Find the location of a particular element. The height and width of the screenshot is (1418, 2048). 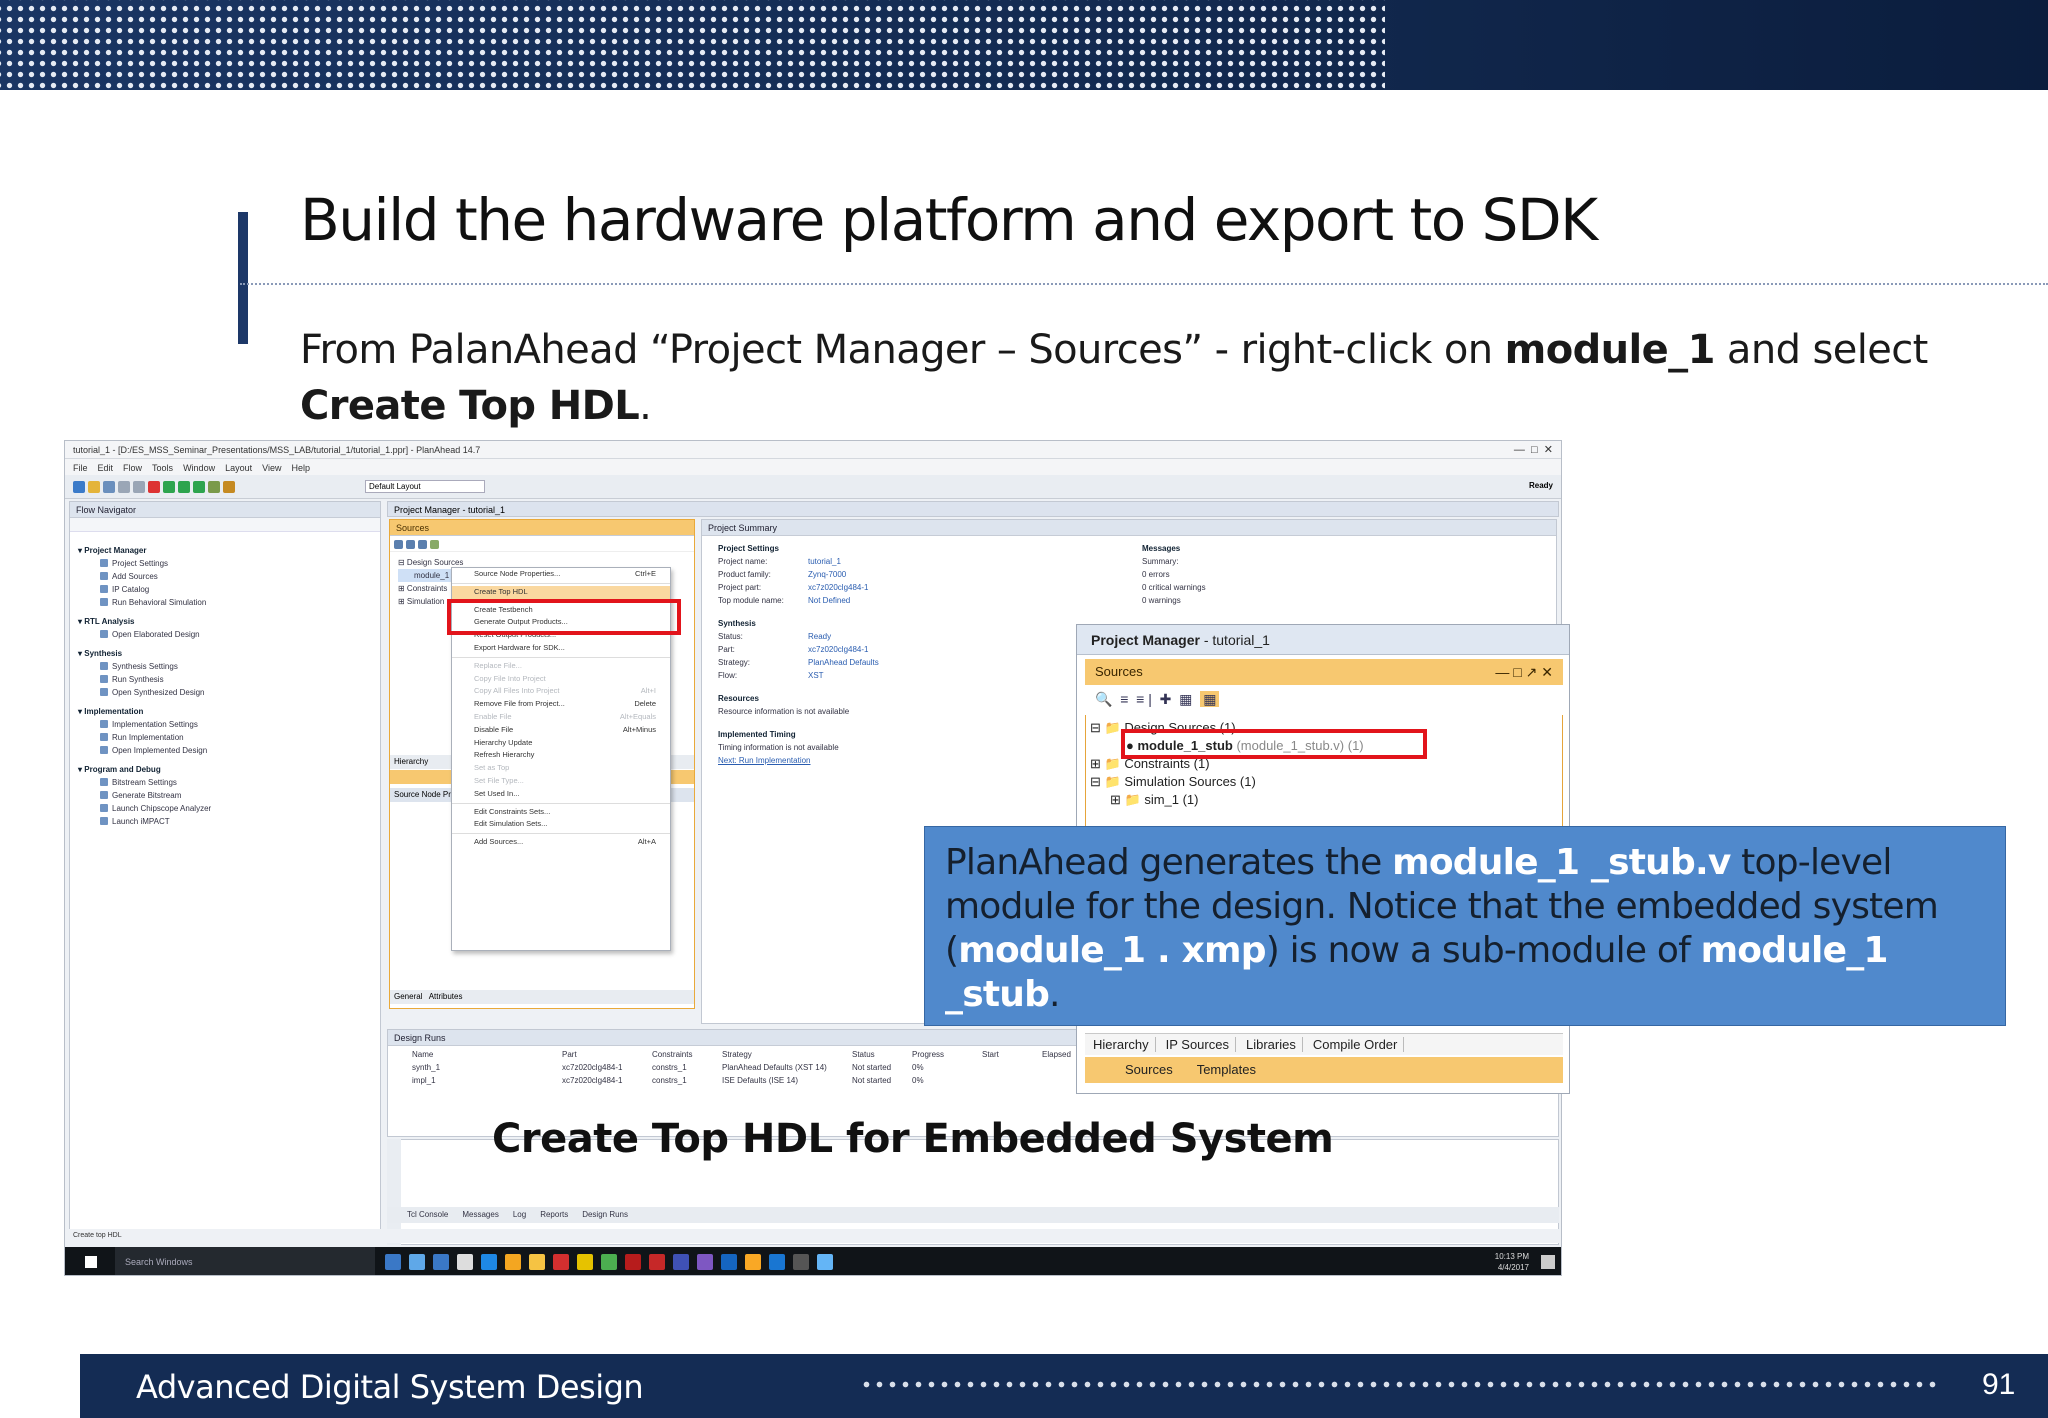

flow-navigator-tools is located at coordinates (225, 525).